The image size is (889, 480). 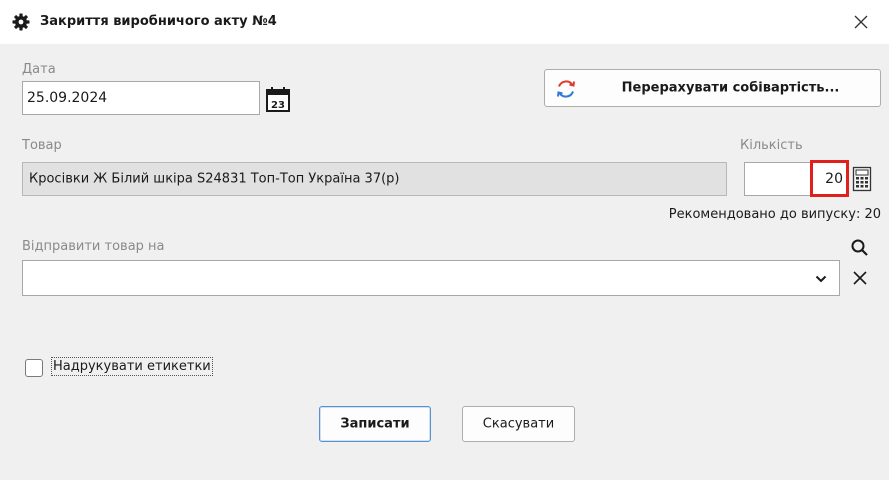 I want to click on send-to-select, so click(x=431, y=278).